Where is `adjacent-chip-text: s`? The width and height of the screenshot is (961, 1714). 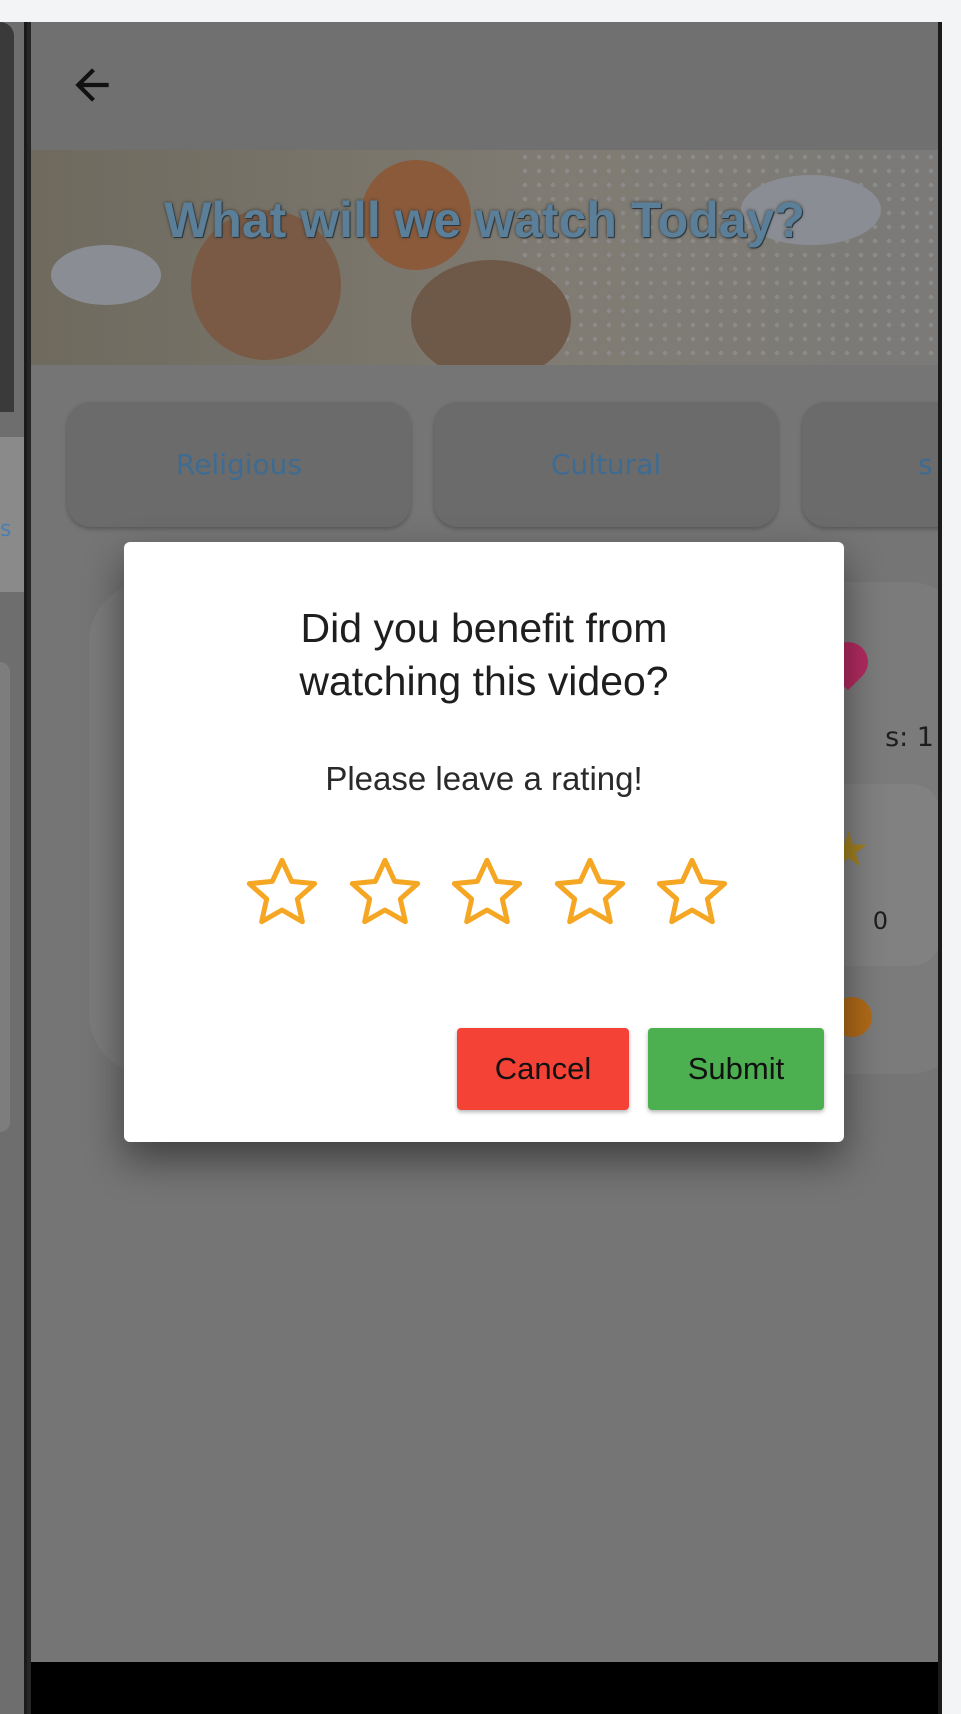 adjacent-chip-text: s is located at coordinates (6, 529).